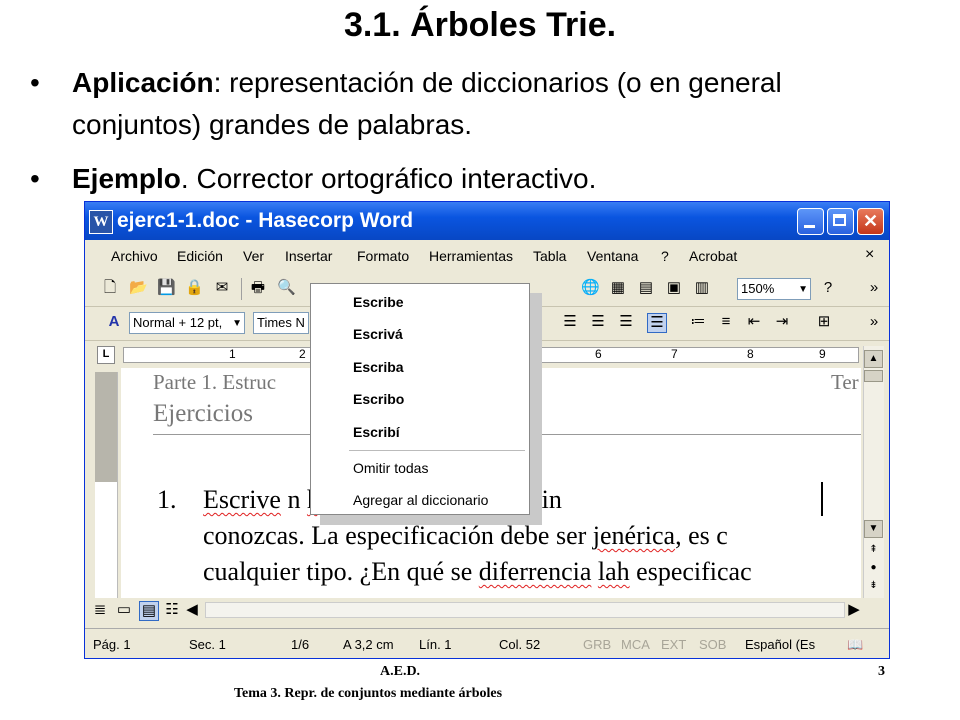 The image size is (960, 720). I want to click on status-mode-sob: SOB, so click(712, 644).